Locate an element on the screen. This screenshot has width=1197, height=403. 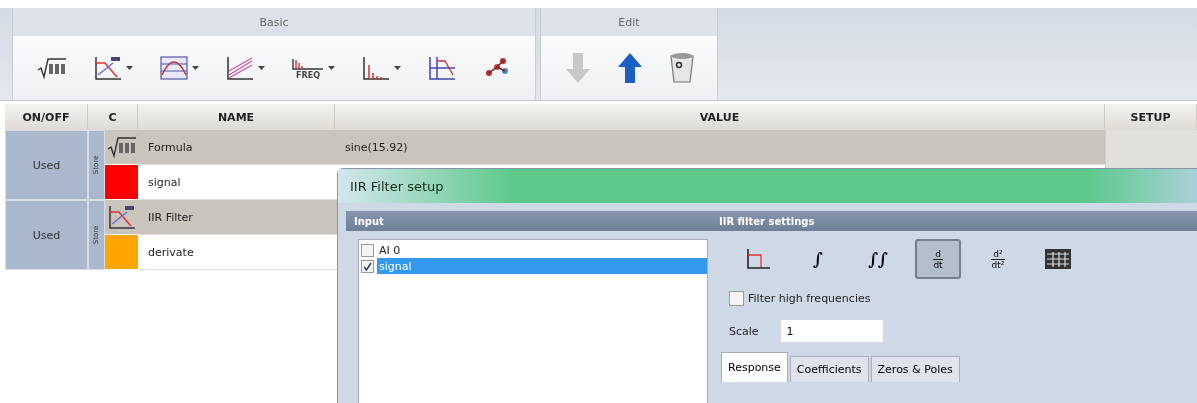
column-header: VALUE is located at coordinates (720, 117).